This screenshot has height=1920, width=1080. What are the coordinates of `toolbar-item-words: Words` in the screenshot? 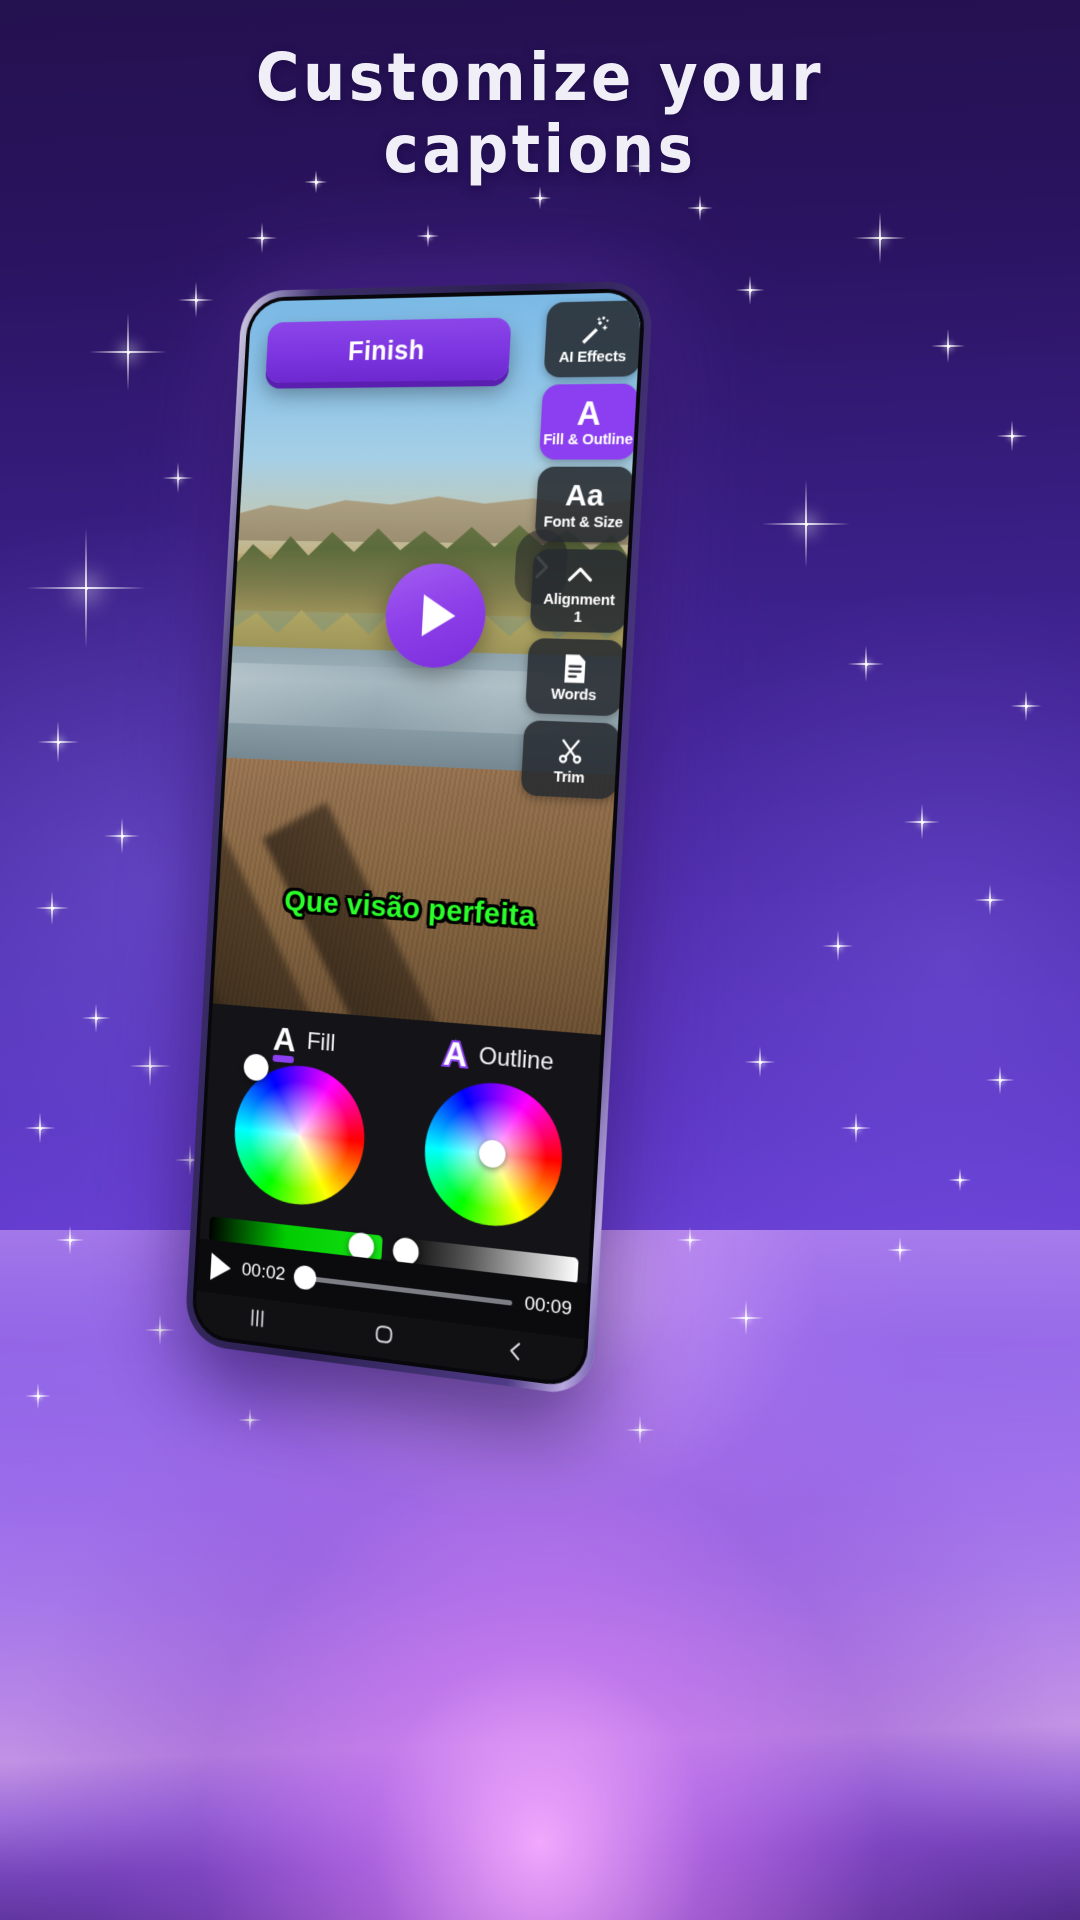 It's located at (574, 677).